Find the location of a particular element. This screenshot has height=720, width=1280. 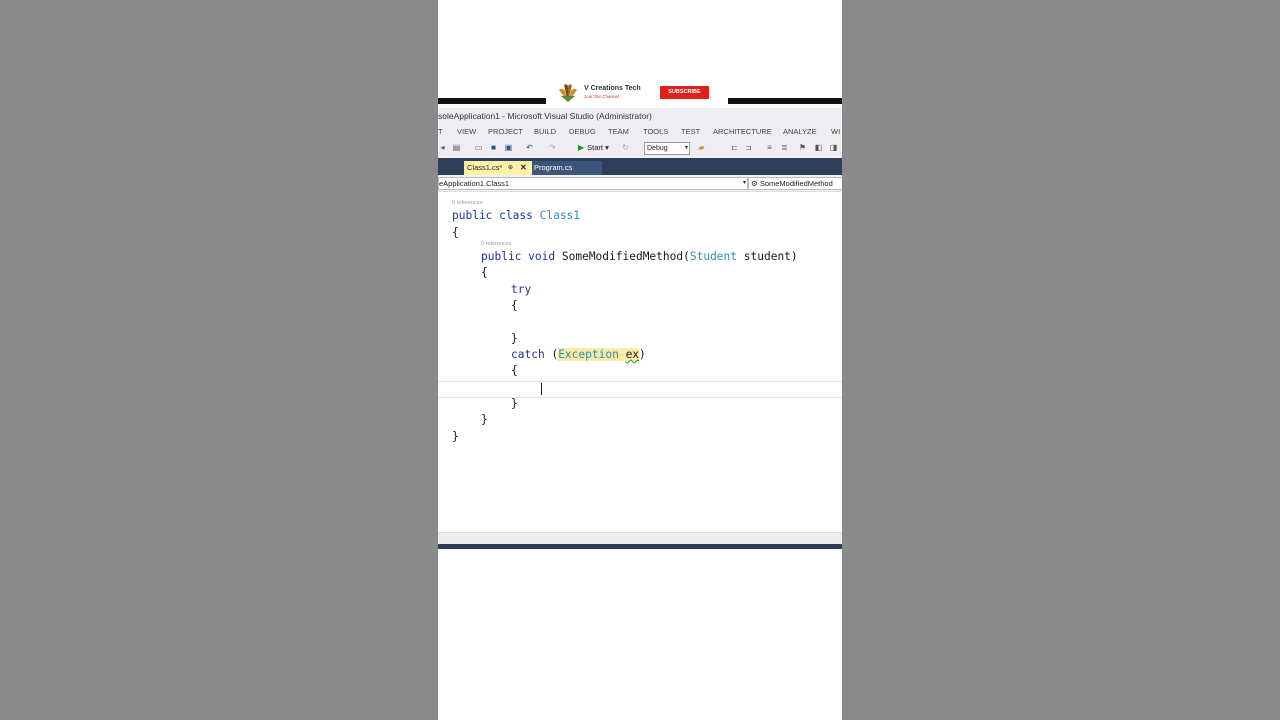

menu-item-analyze: ANALYZE is located at coordinates (800, 131).